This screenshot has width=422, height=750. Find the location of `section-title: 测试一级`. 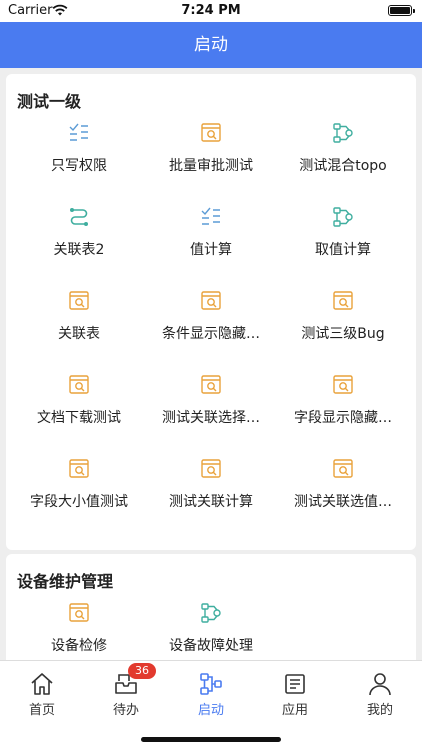

section-title: 测试一级 is located at coordinates (49, 101).